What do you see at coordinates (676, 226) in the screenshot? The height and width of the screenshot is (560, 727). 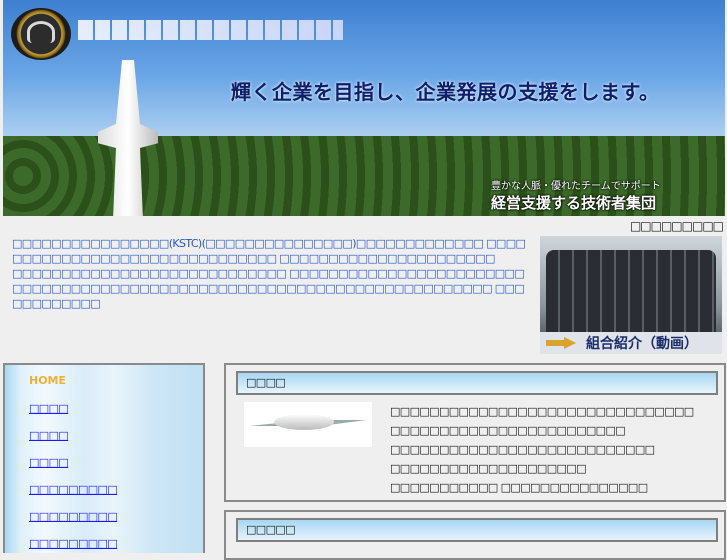 I see `top-right-text: □□□□□□□□□` at bounding box center [676, 226].